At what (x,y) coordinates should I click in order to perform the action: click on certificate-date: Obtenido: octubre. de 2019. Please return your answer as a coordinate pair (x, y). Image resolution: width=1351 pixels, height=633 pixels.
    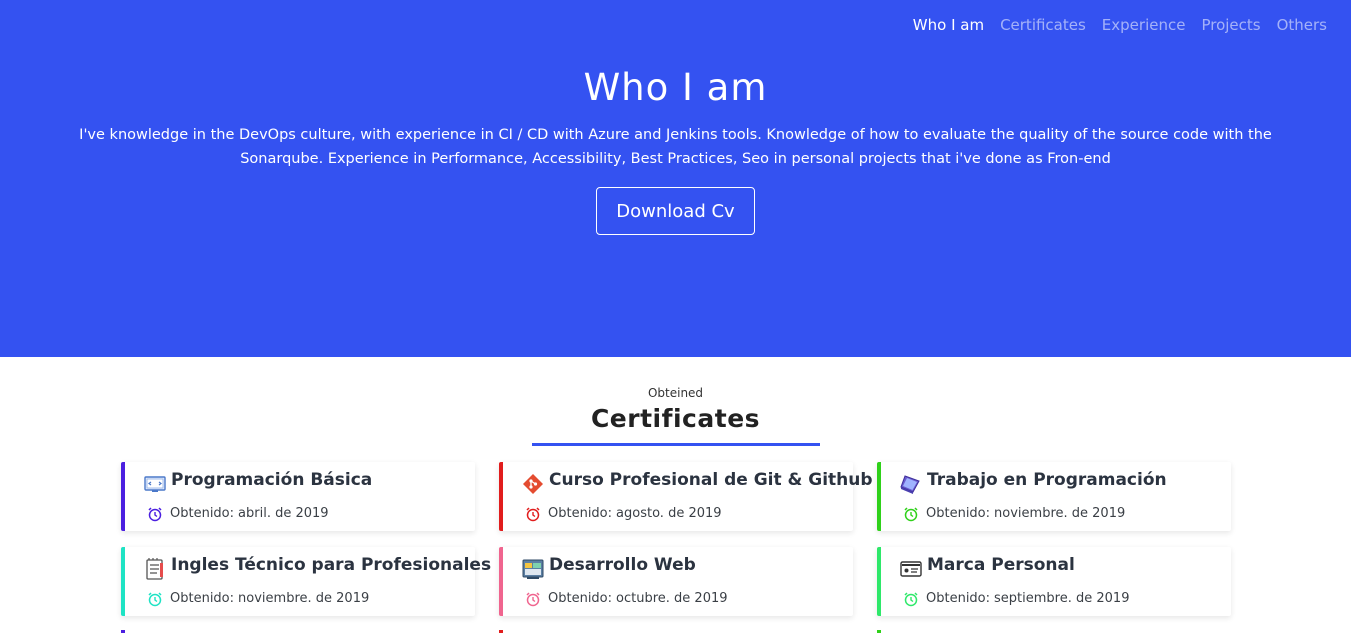
    Looking at the image, I should click on (638, 598).